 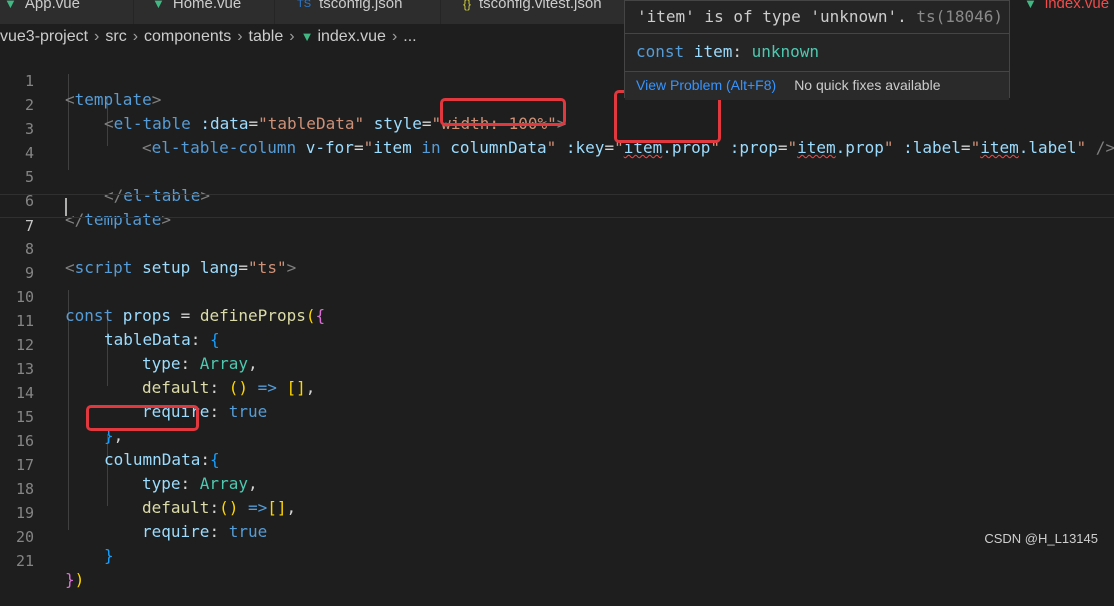 What do you see at coordinates (52, 6) in the screenshot?
I see `tab-label: App.vue` at bounding box center [52, 6].